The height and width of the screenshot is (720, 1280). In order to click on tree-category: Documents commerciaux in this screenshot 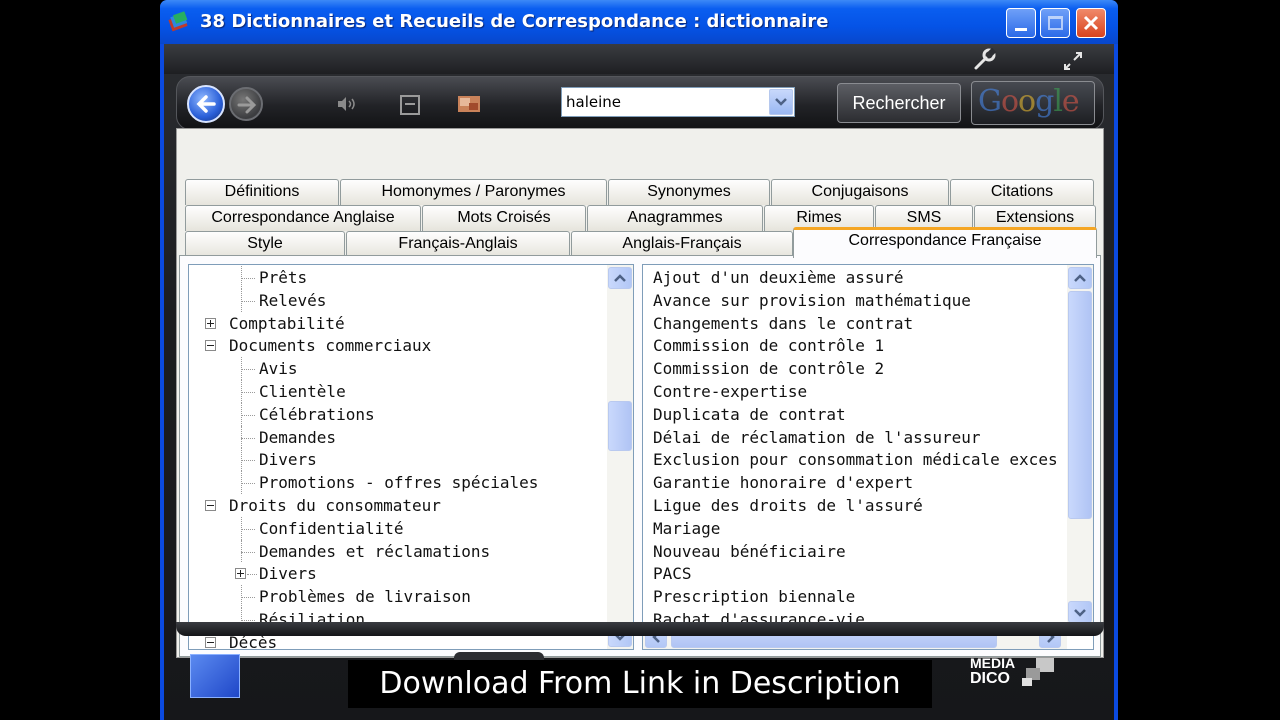, I will do `click(330, 345)`.